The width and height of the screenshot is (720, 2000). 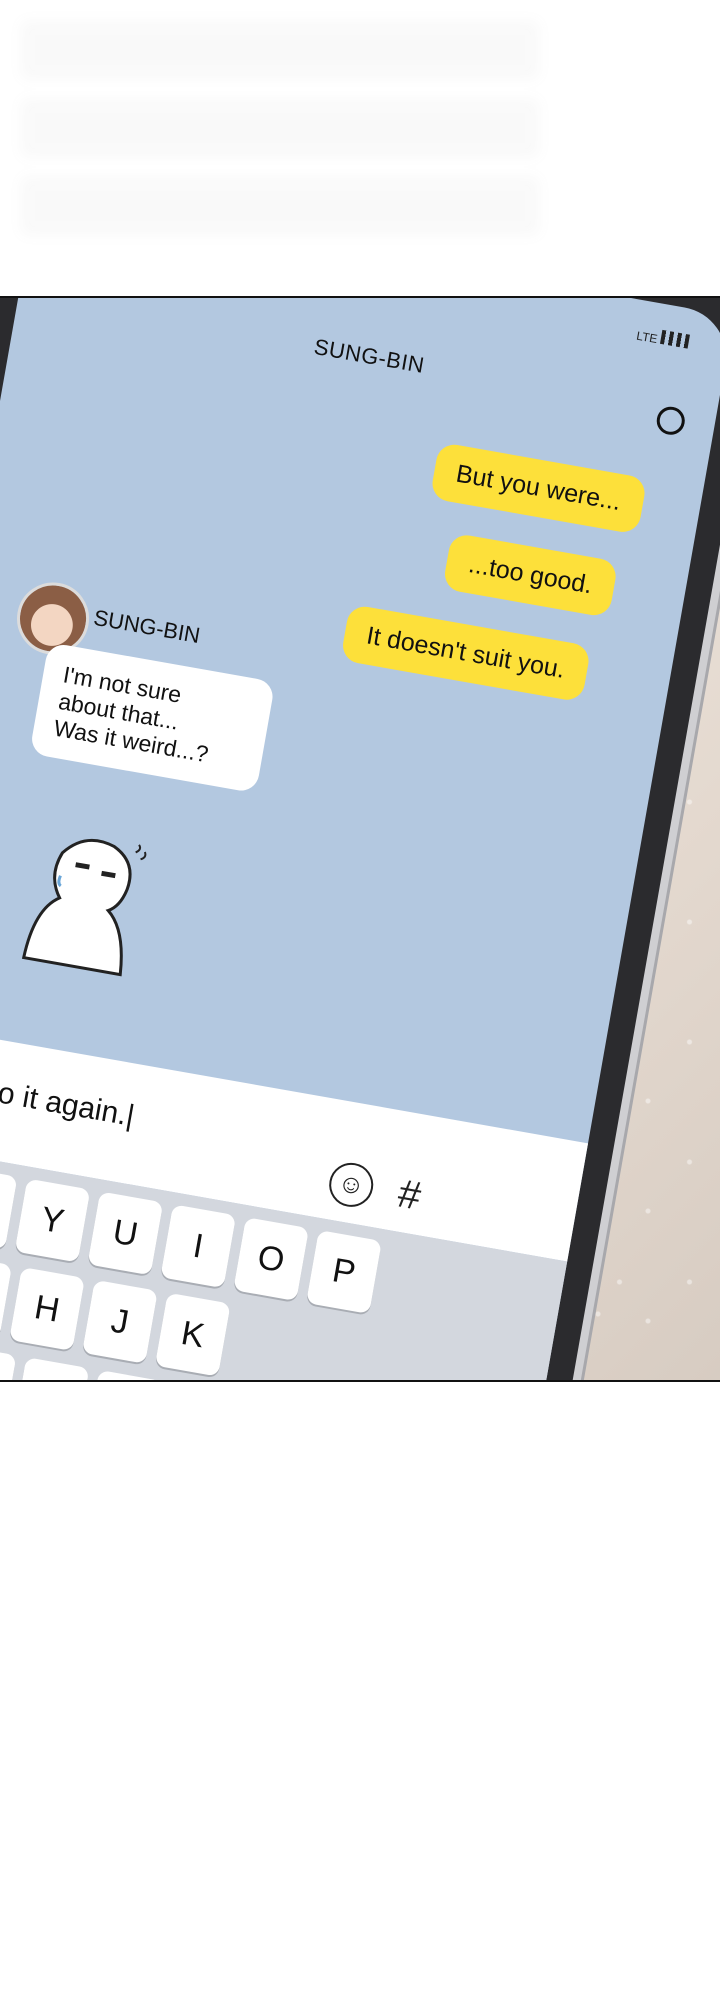 I want to click on message-input: I want to do it again.|, so click(x=68, y=1092).